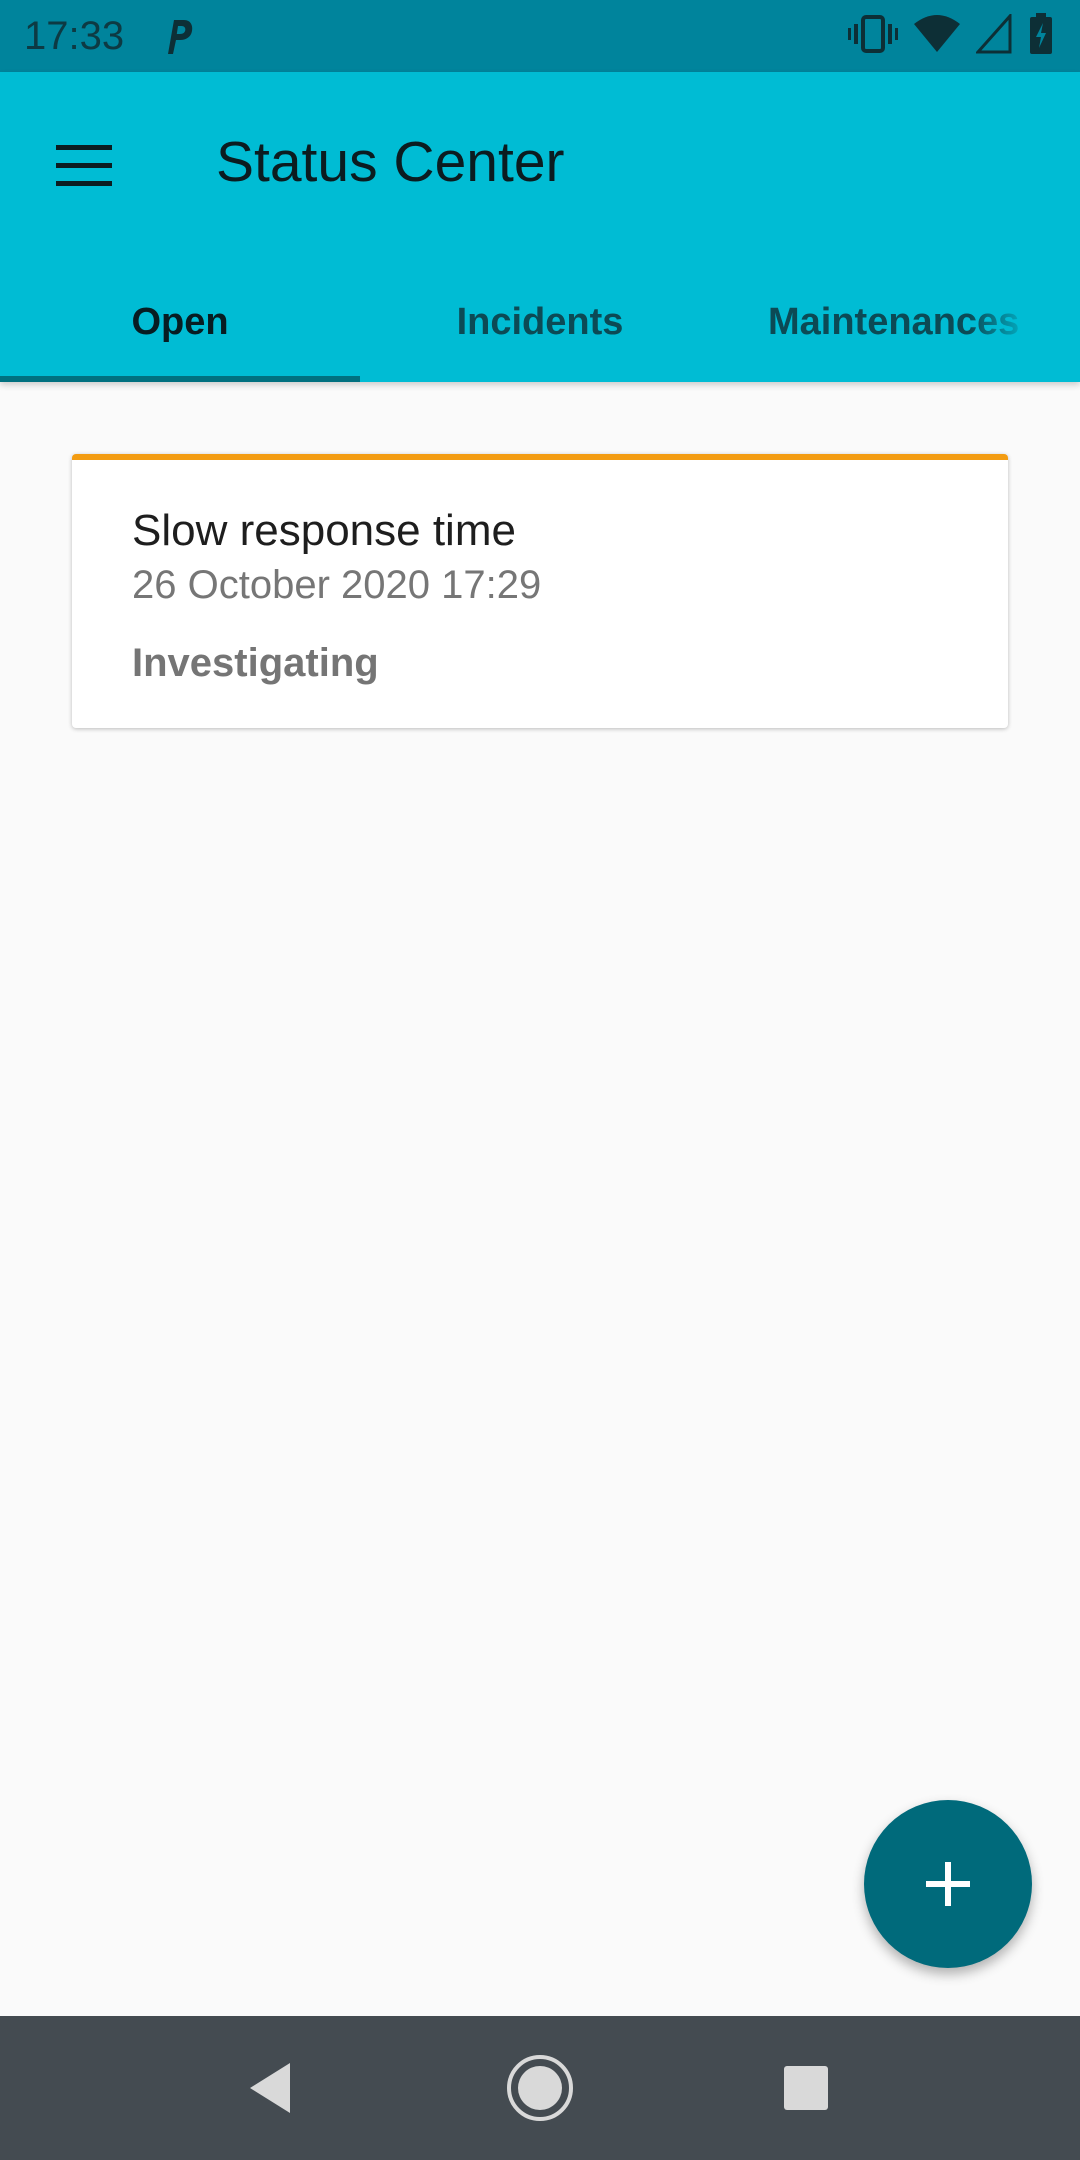  I want to click on home-button, so click(540, 2088).